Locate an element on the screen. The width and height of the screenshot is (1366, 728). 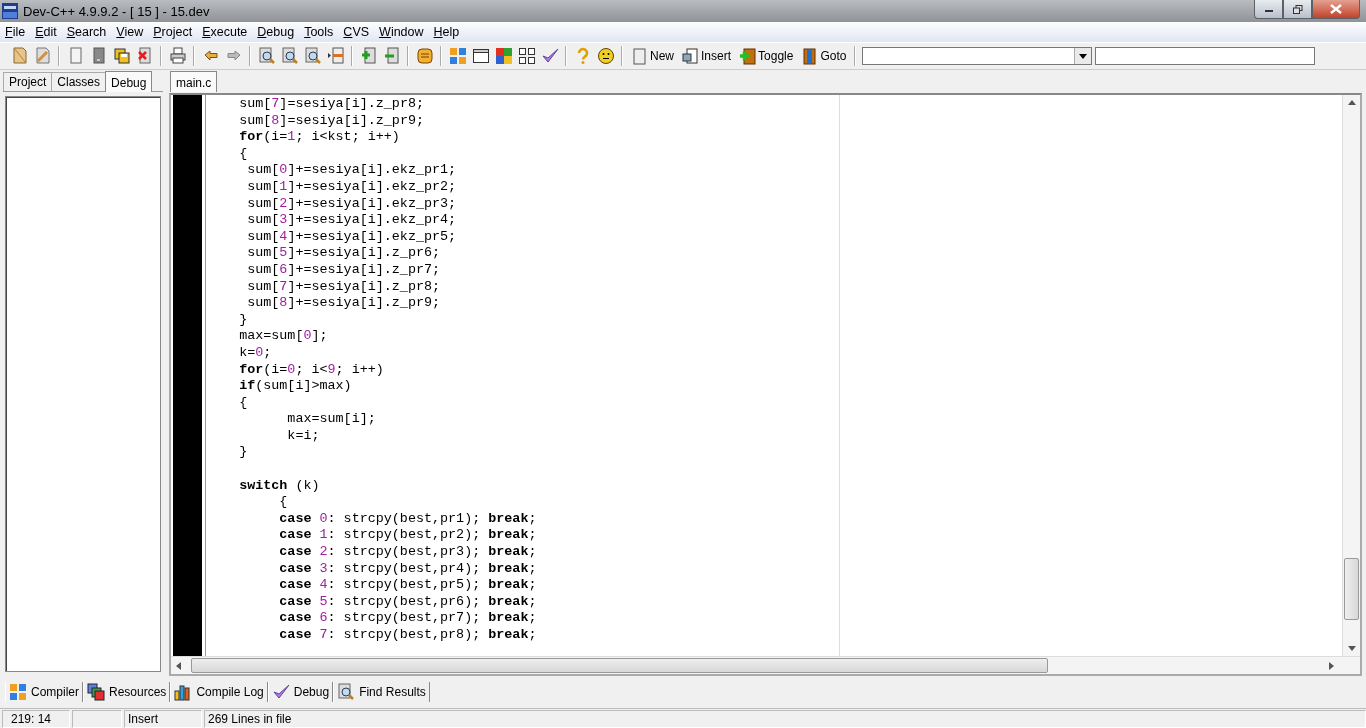
remove-file-icon is located at coordinates (391, 56).